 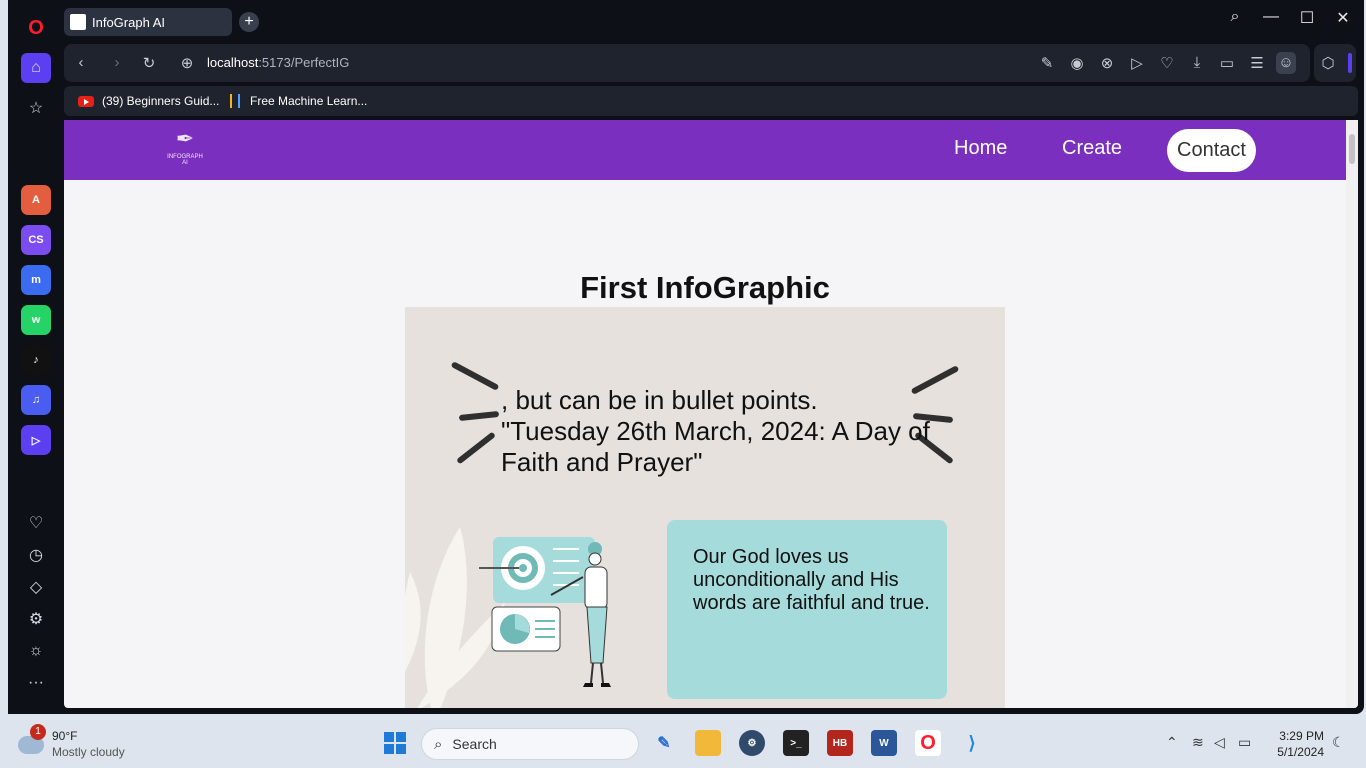 I want to click on quill-book-icon: ✒, so click(x=185, y=138).